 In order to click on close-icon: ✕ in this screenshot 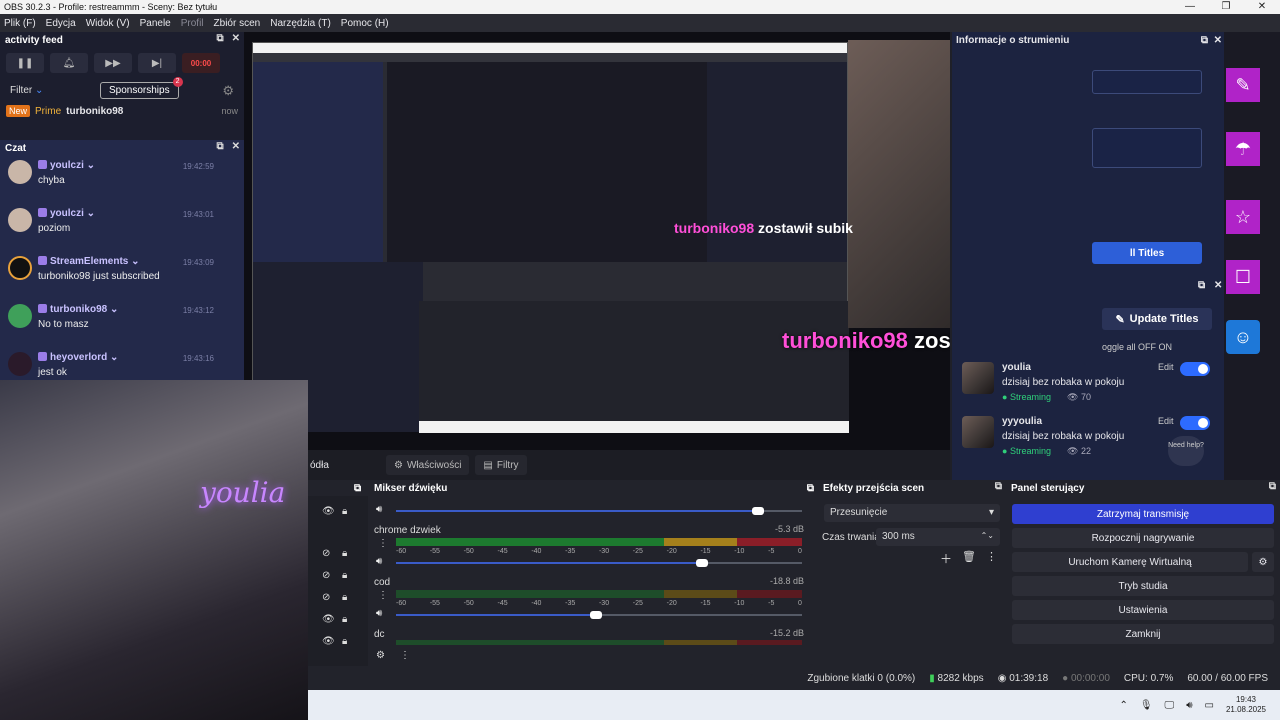, I will do `click(1262, 7)`.